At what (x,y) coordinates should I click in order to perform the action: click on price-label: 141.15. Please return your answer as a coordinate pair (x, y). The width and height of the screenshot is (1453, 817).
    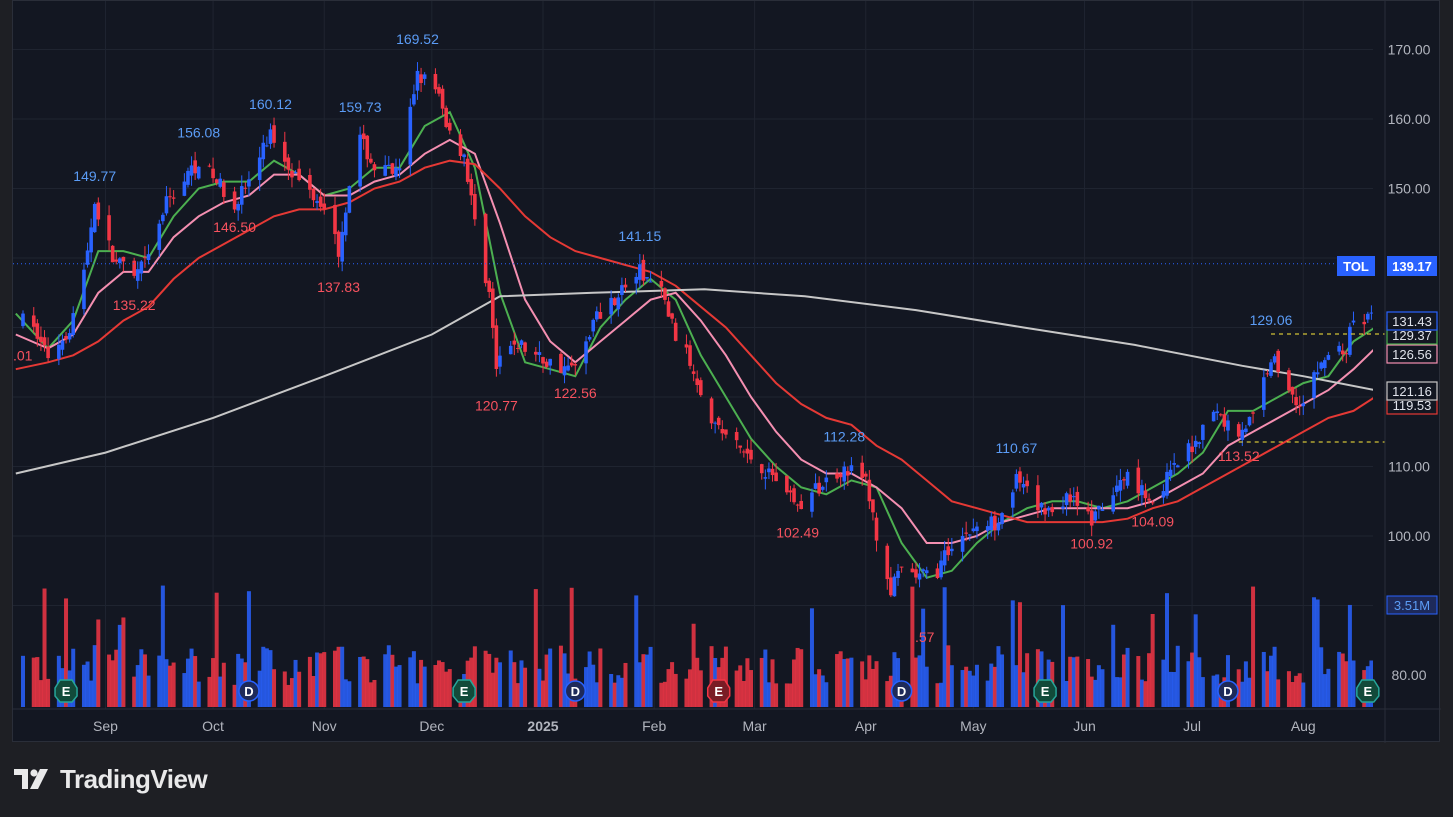
    Looking at the image, I should click on (639, 236).